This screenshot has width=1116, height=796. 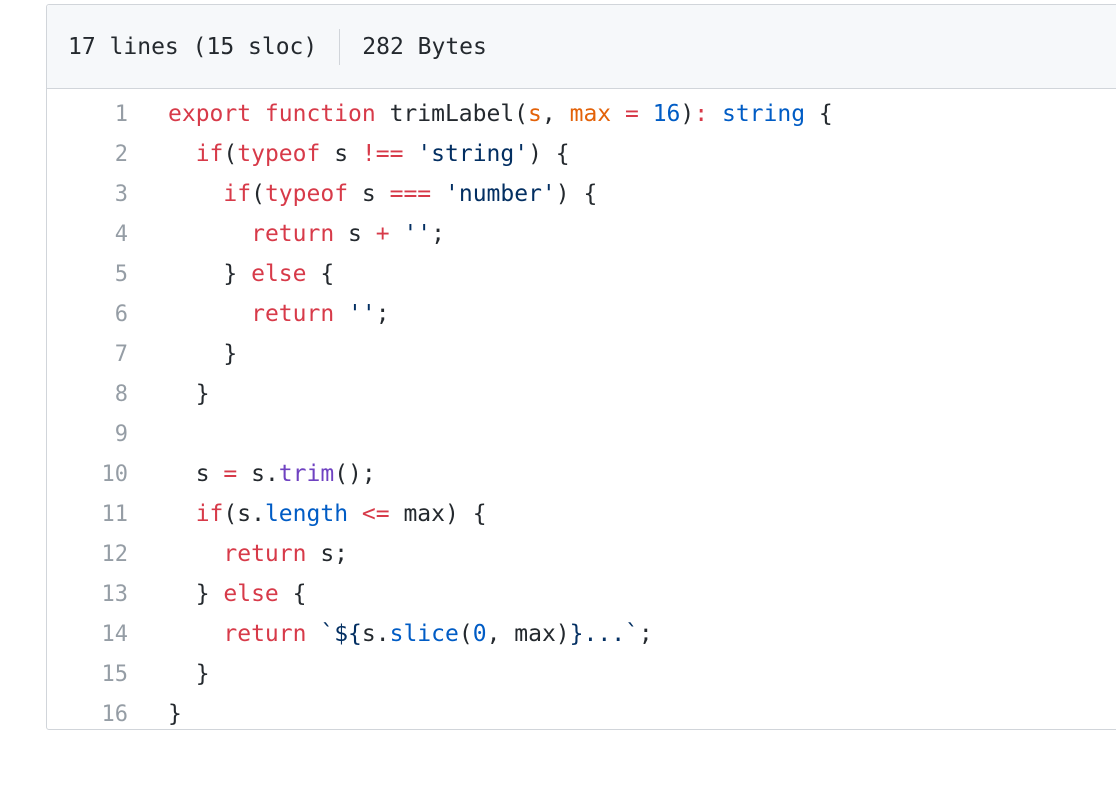 I want to click on line-number: 2, so click(x=87, y=154).